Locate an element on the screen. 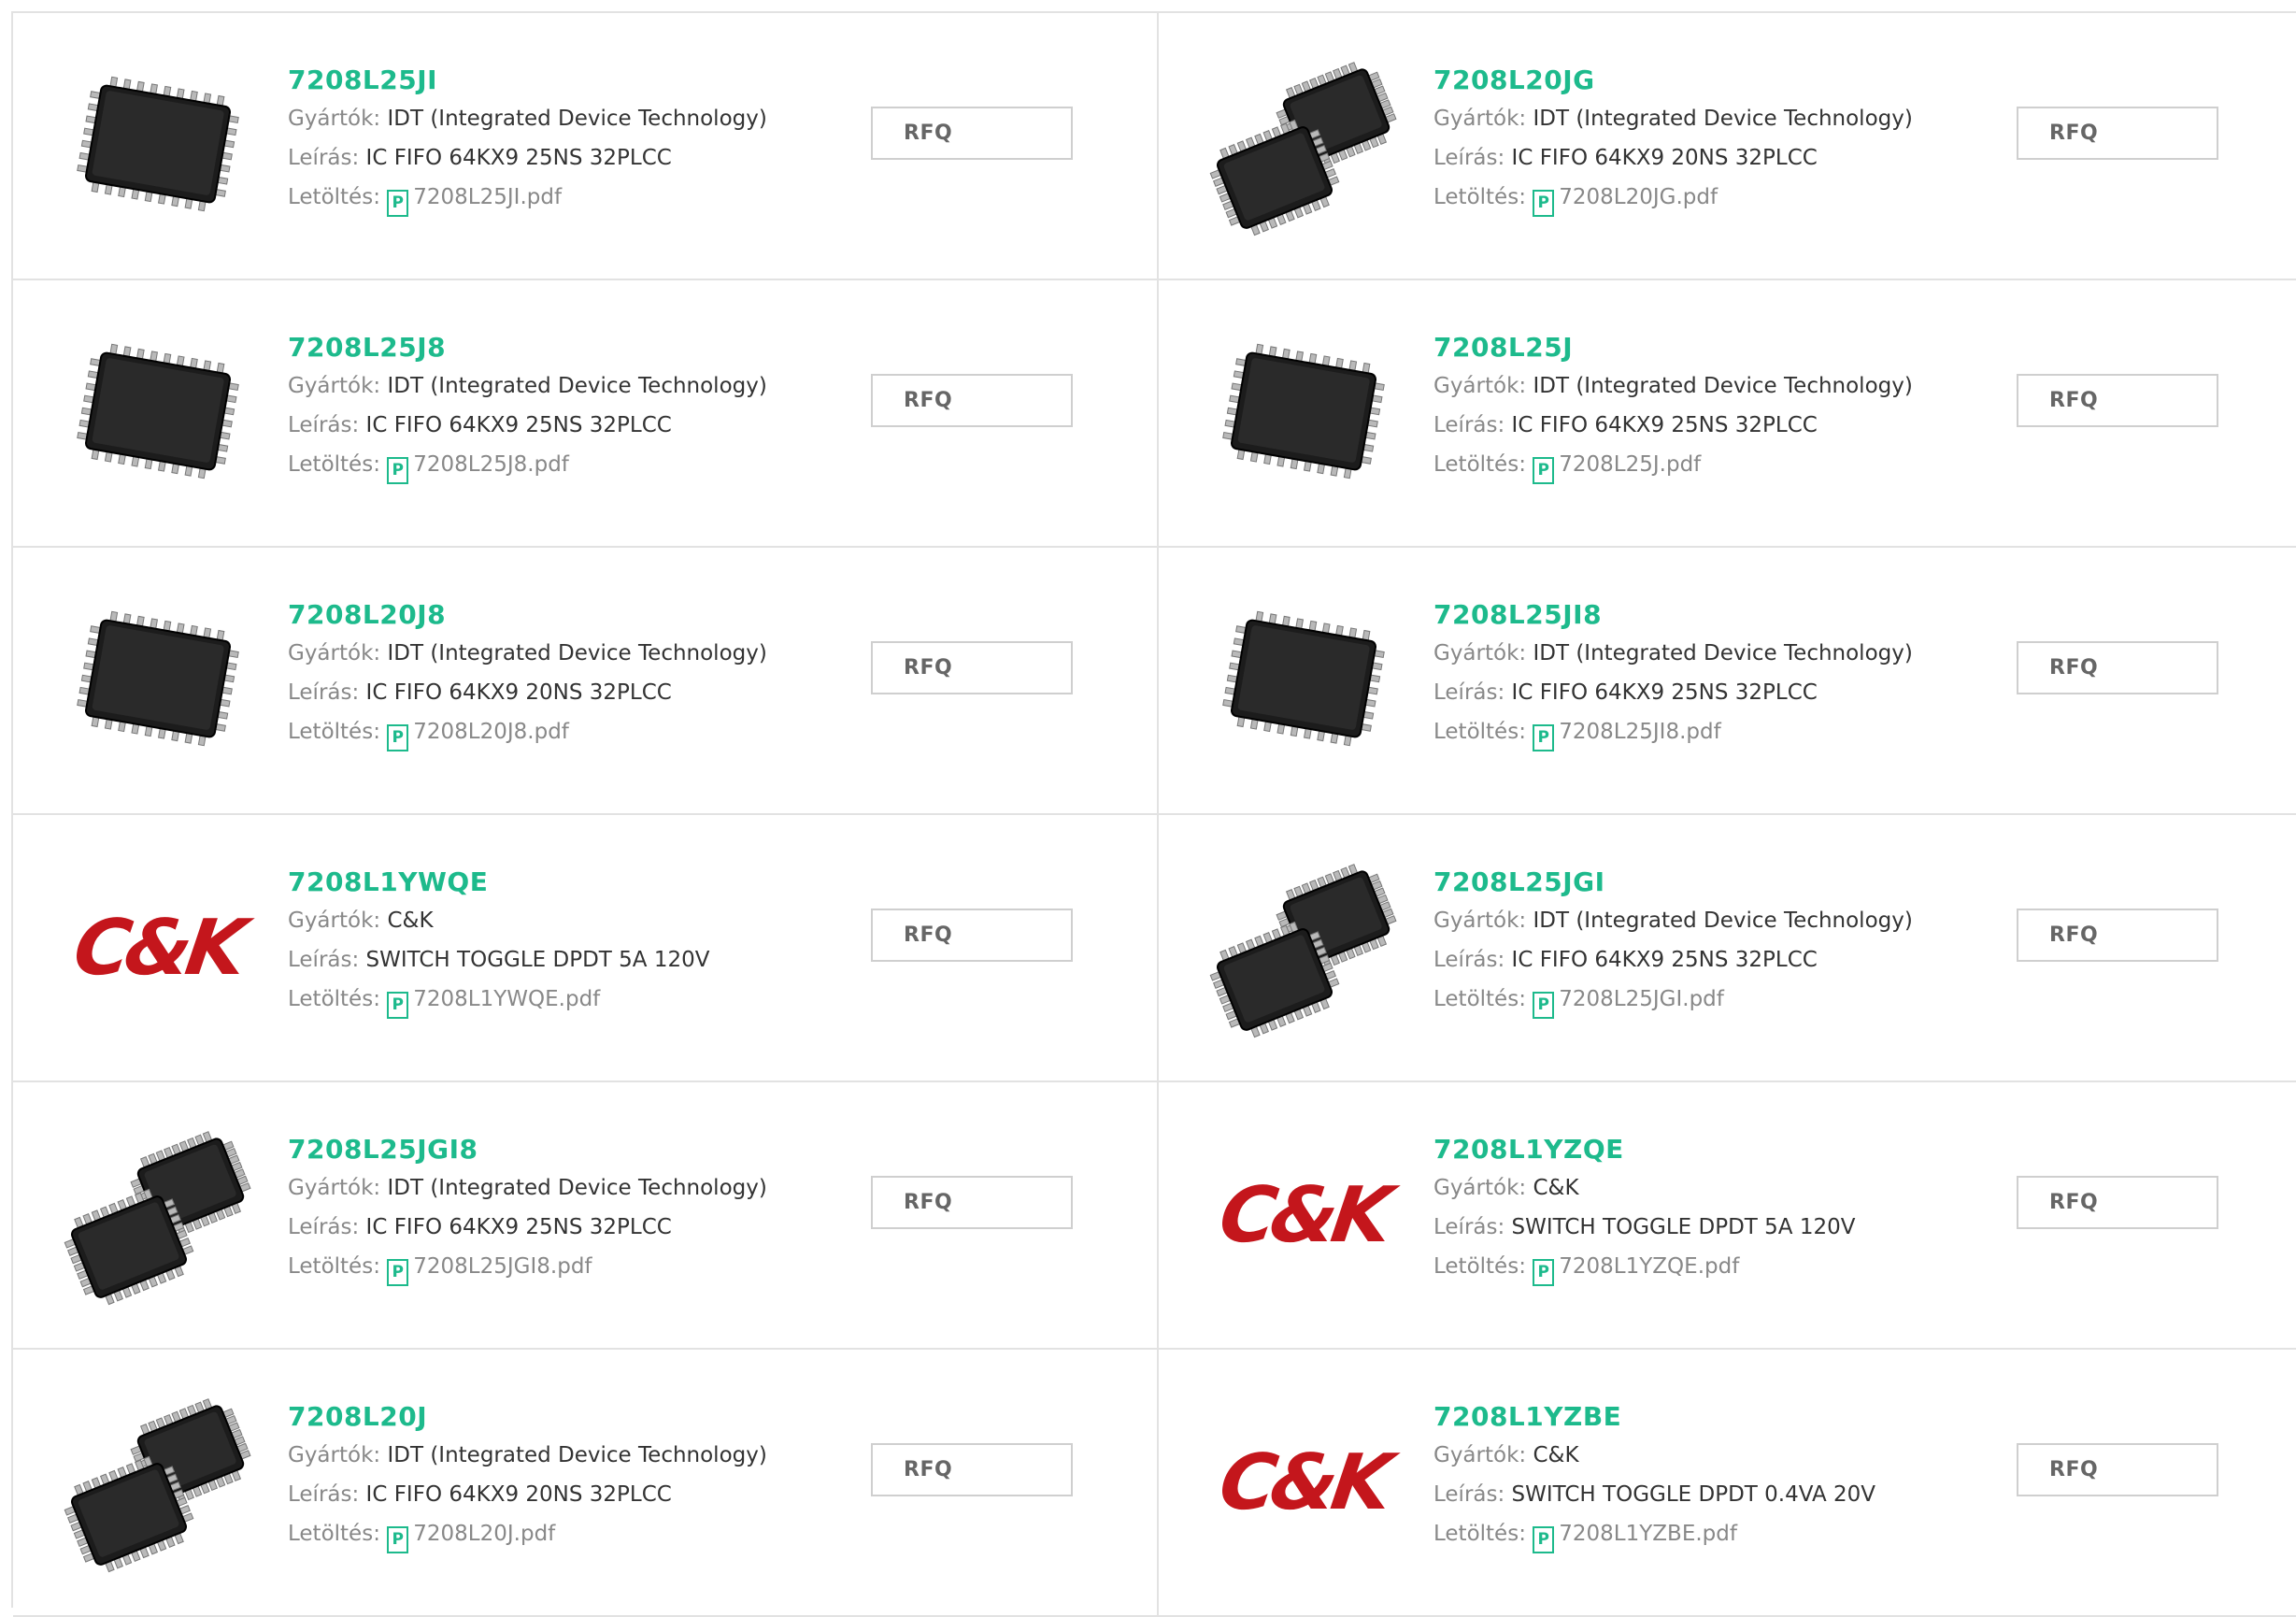 The width and height of the screenshot is (2296, 1617). plcc-chip-image is located at coordinates (158, 411).